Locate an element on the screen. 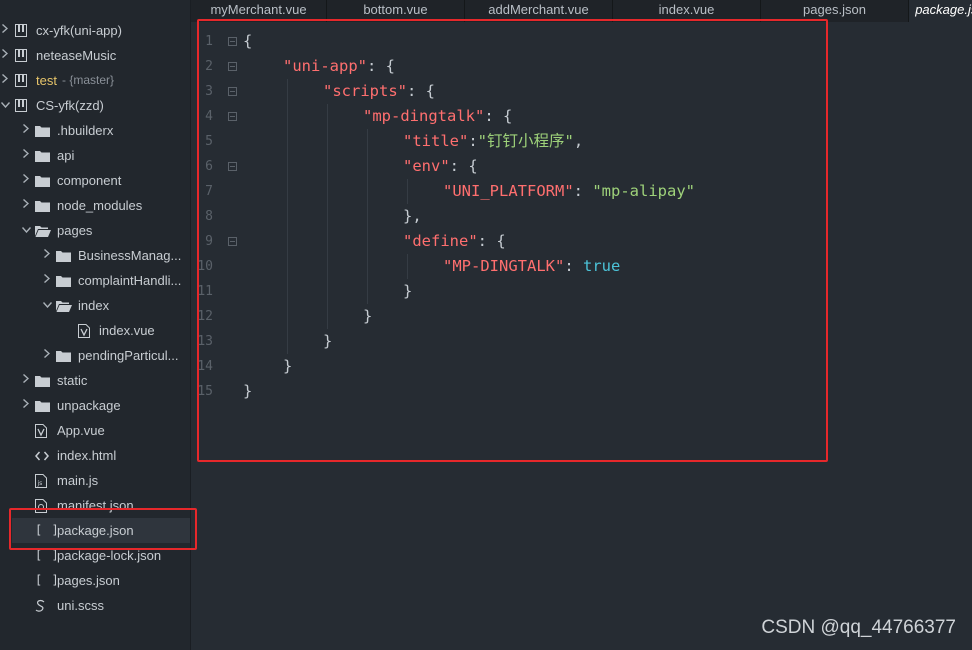 This screenshot has height=650, width=972. code-line: { is located at coordinates (247, 41).